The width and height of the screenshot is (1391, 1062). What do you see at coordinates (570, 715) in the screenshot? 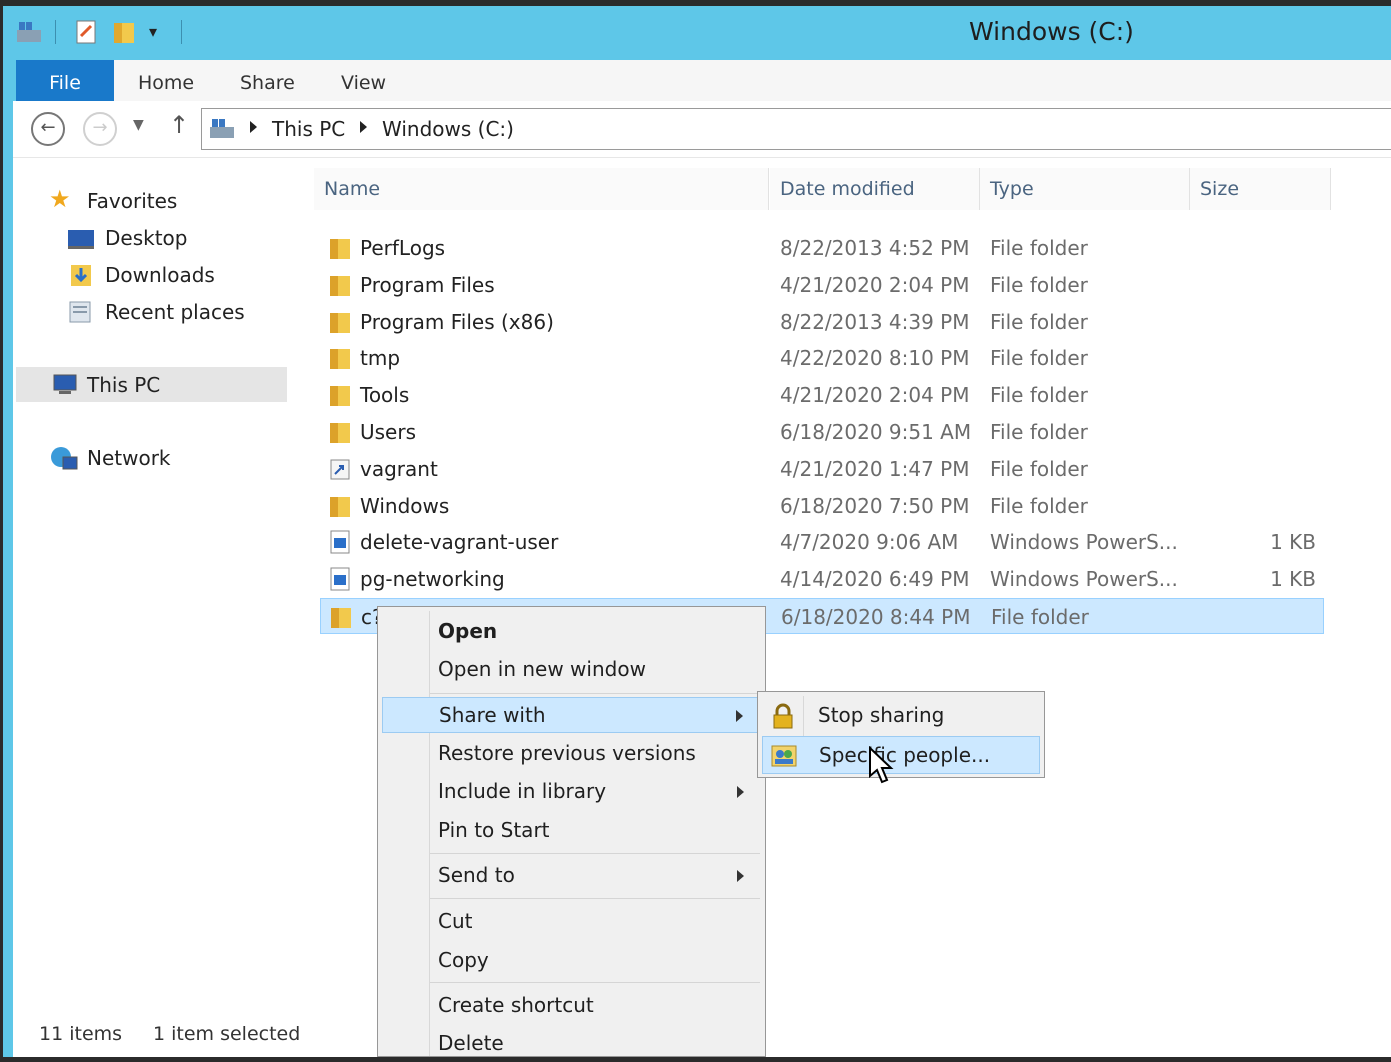
I see `menu-item-share-with: Share with` at bounding box center [570, 715].